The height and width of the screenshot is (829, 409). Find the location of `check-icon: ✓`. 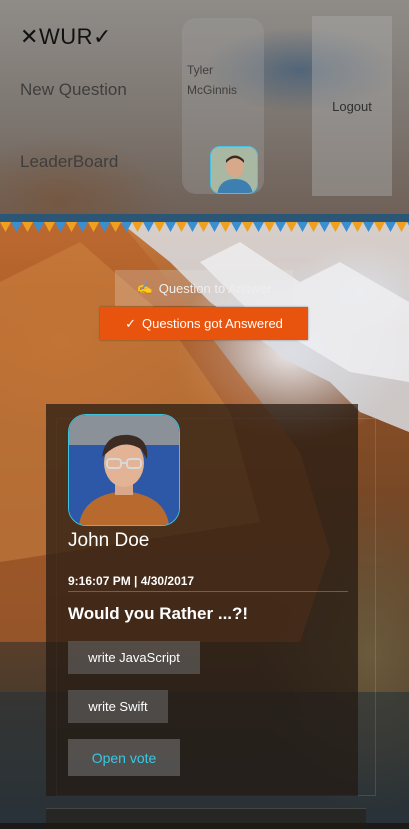

check-icon: ✓ is located at coordinates (130, 323).